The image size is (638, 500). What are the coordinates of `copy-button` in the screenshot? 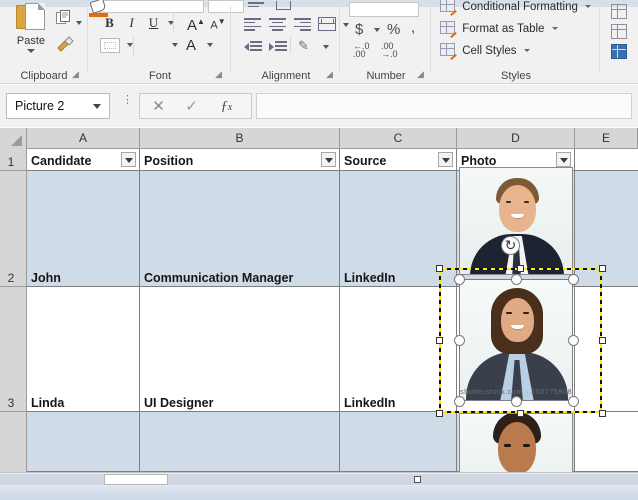 It's located at (69, 19).